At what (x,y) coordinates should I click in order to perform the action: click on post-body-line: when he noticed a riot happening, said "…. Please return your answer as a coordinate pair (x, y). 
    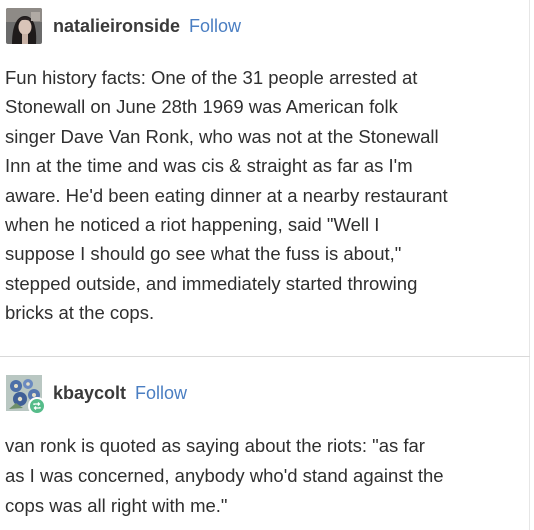
    Looking at the image, I should click on (192, 225).